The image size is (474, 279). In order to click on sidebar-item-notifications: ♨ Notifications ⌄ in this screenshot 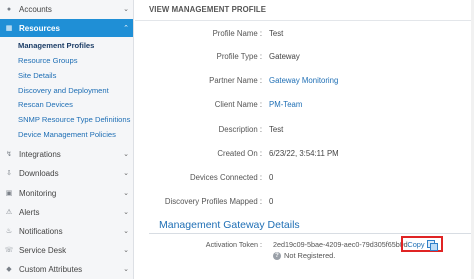, I will do `click(66, 231)`.